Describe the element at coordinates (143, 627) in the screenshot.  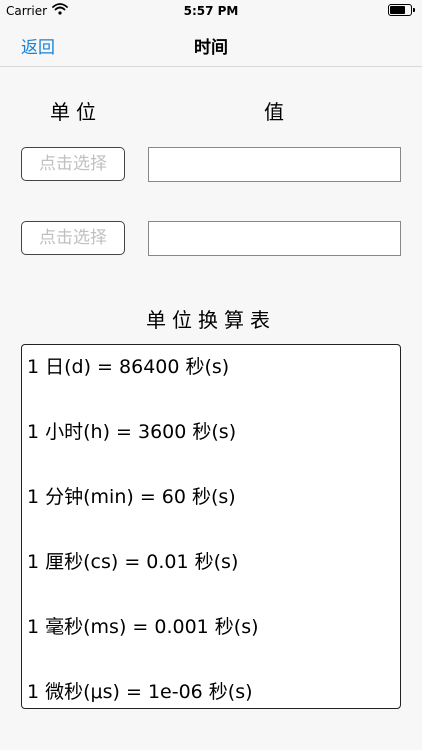
I see `conversion-row: 1 毫秒(ms) = 0.001 秒(s)` at that location.